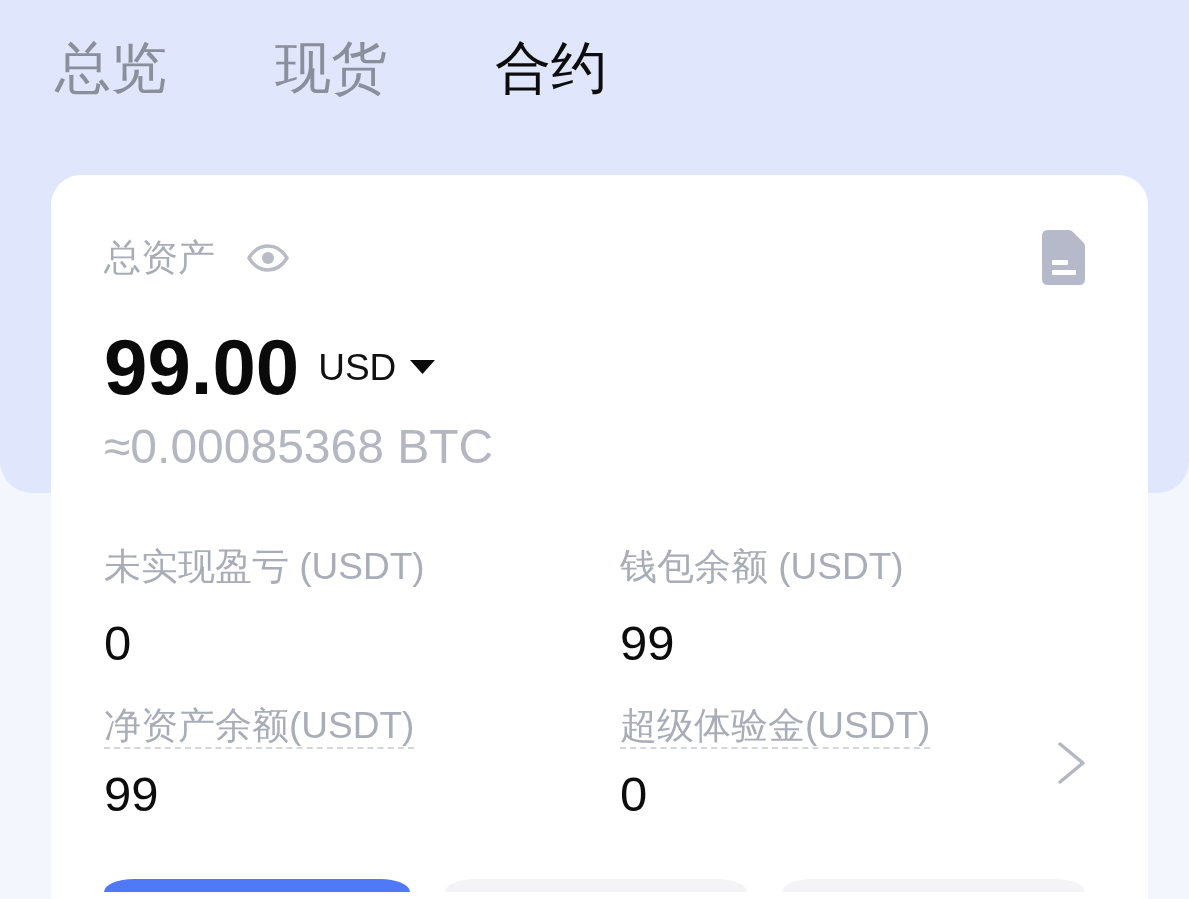 The width and height of the screenshot is (1189, 899). I want to click on action-button, so click(257, 885).